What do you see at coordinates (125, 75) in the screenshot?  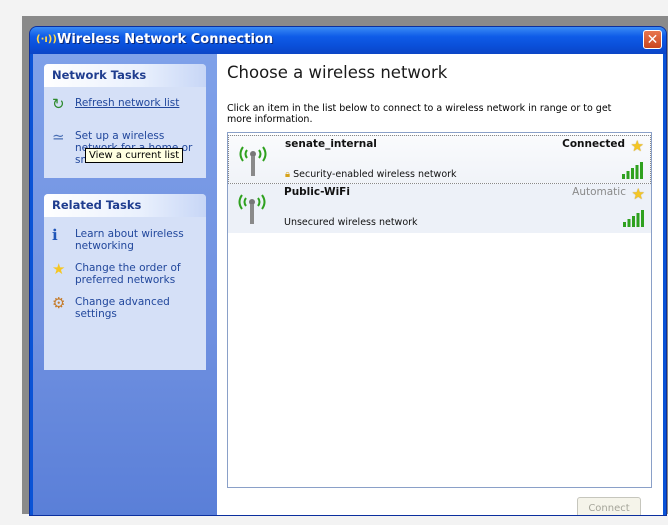 I see `network-tasks-heading: Network Tasks` at bounding box center [125, 75].